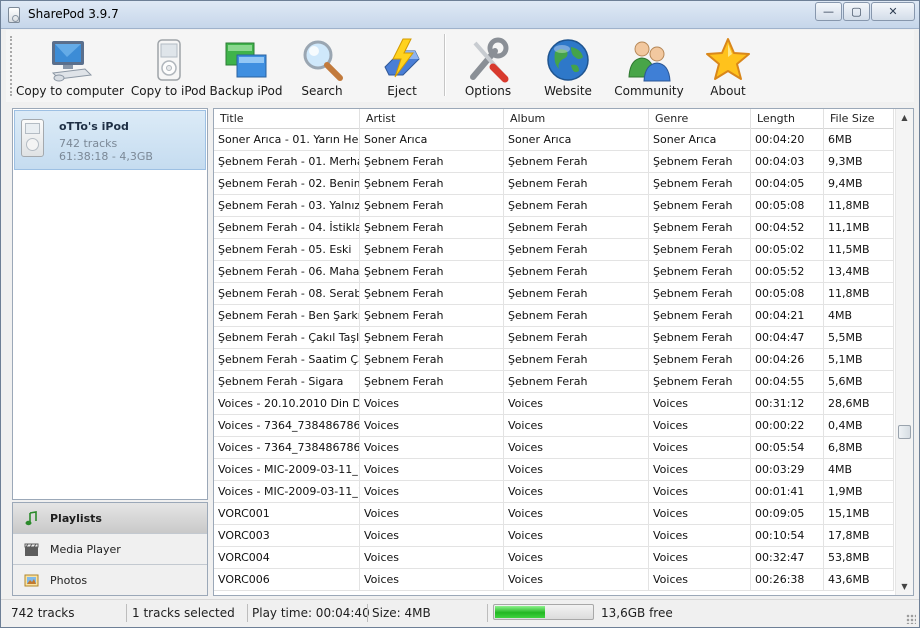  Describe the element at coordinates (859, 404) in the screenshot. I see `cell-file-size: 28,6MB` at that location.